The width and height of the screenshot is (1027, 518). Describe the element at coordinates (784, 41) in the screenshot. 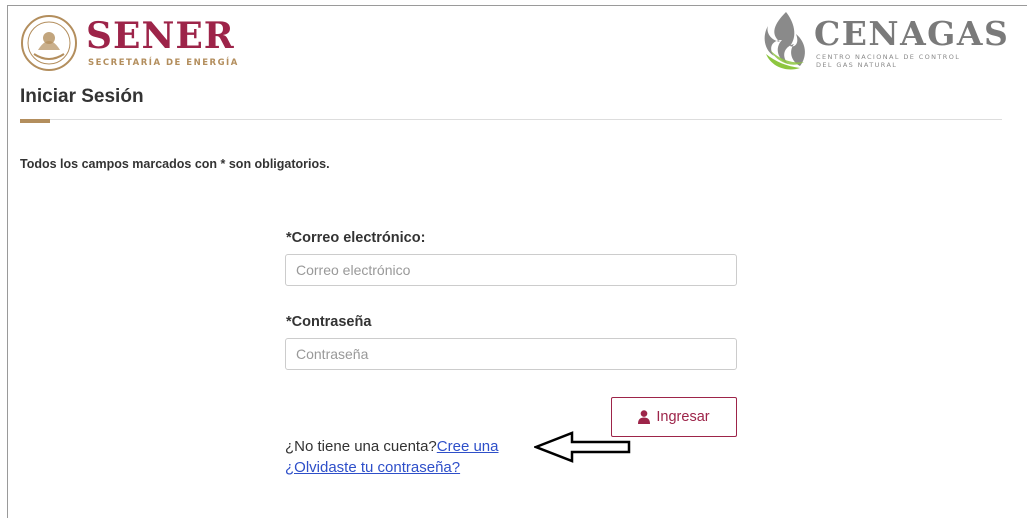

I see `gas-flame-icon` at that location.